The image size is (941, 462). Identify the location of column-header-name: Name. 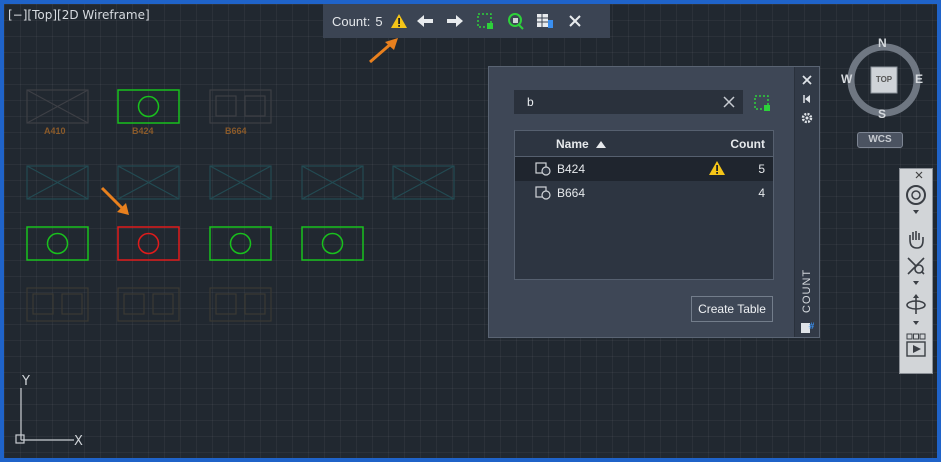
(581, 144).